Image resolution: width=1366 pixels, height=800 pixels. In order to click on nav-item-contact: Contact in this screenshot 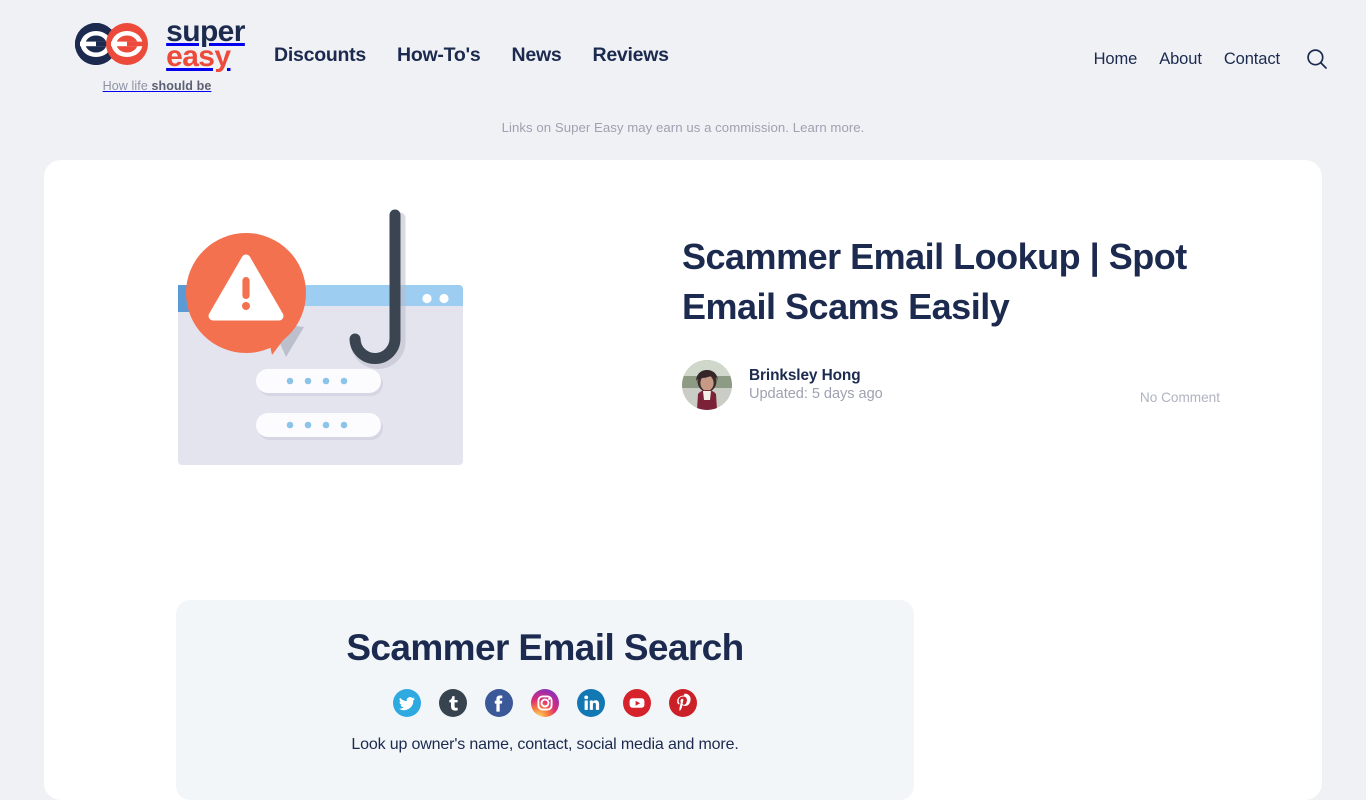, I will do `click(1252, 59)`.